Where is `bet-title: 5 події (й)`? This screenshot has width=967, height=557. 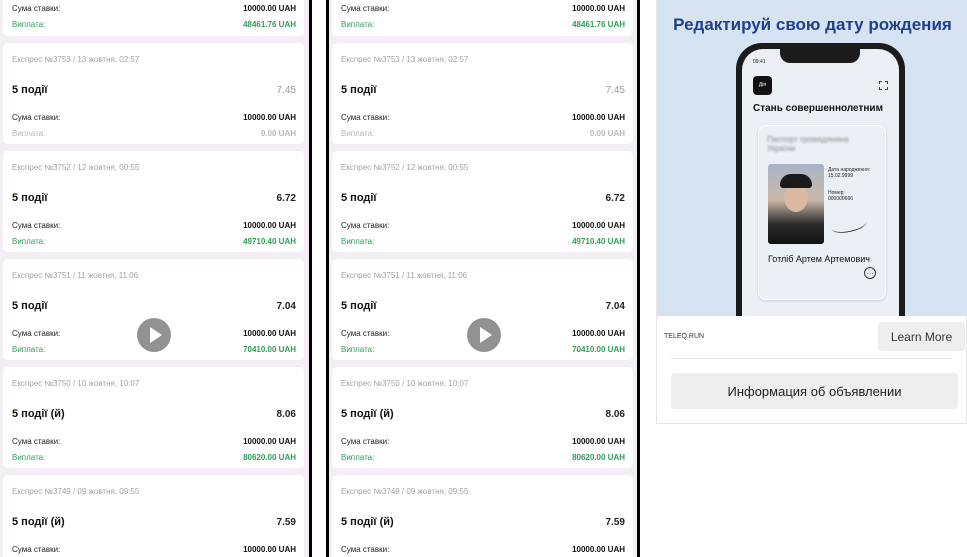 bet-title: 5 події (й) is located at coordinates (367, 522).